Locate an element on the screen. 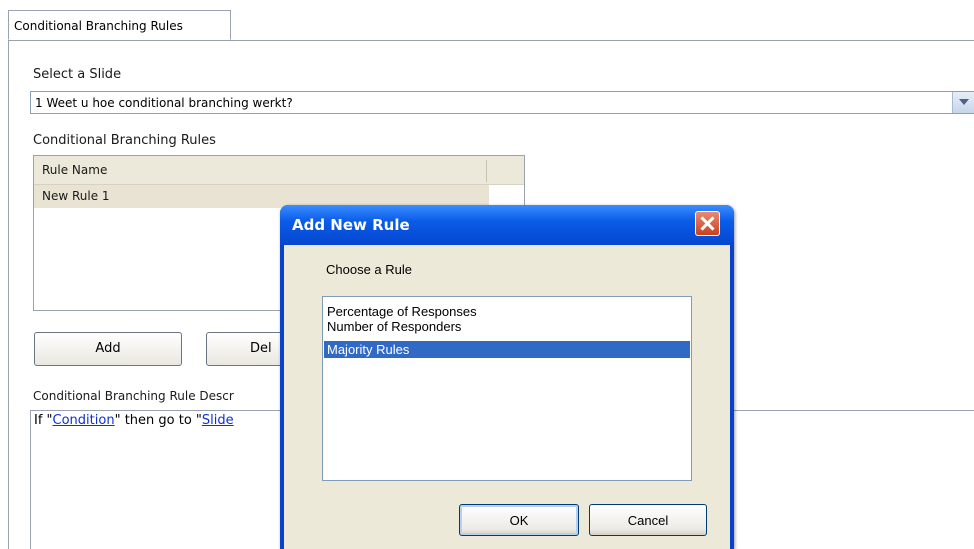 The height and width of the screenshot is (549, 974). slide-select-dropdown-button is located at coordinates (963, 102).